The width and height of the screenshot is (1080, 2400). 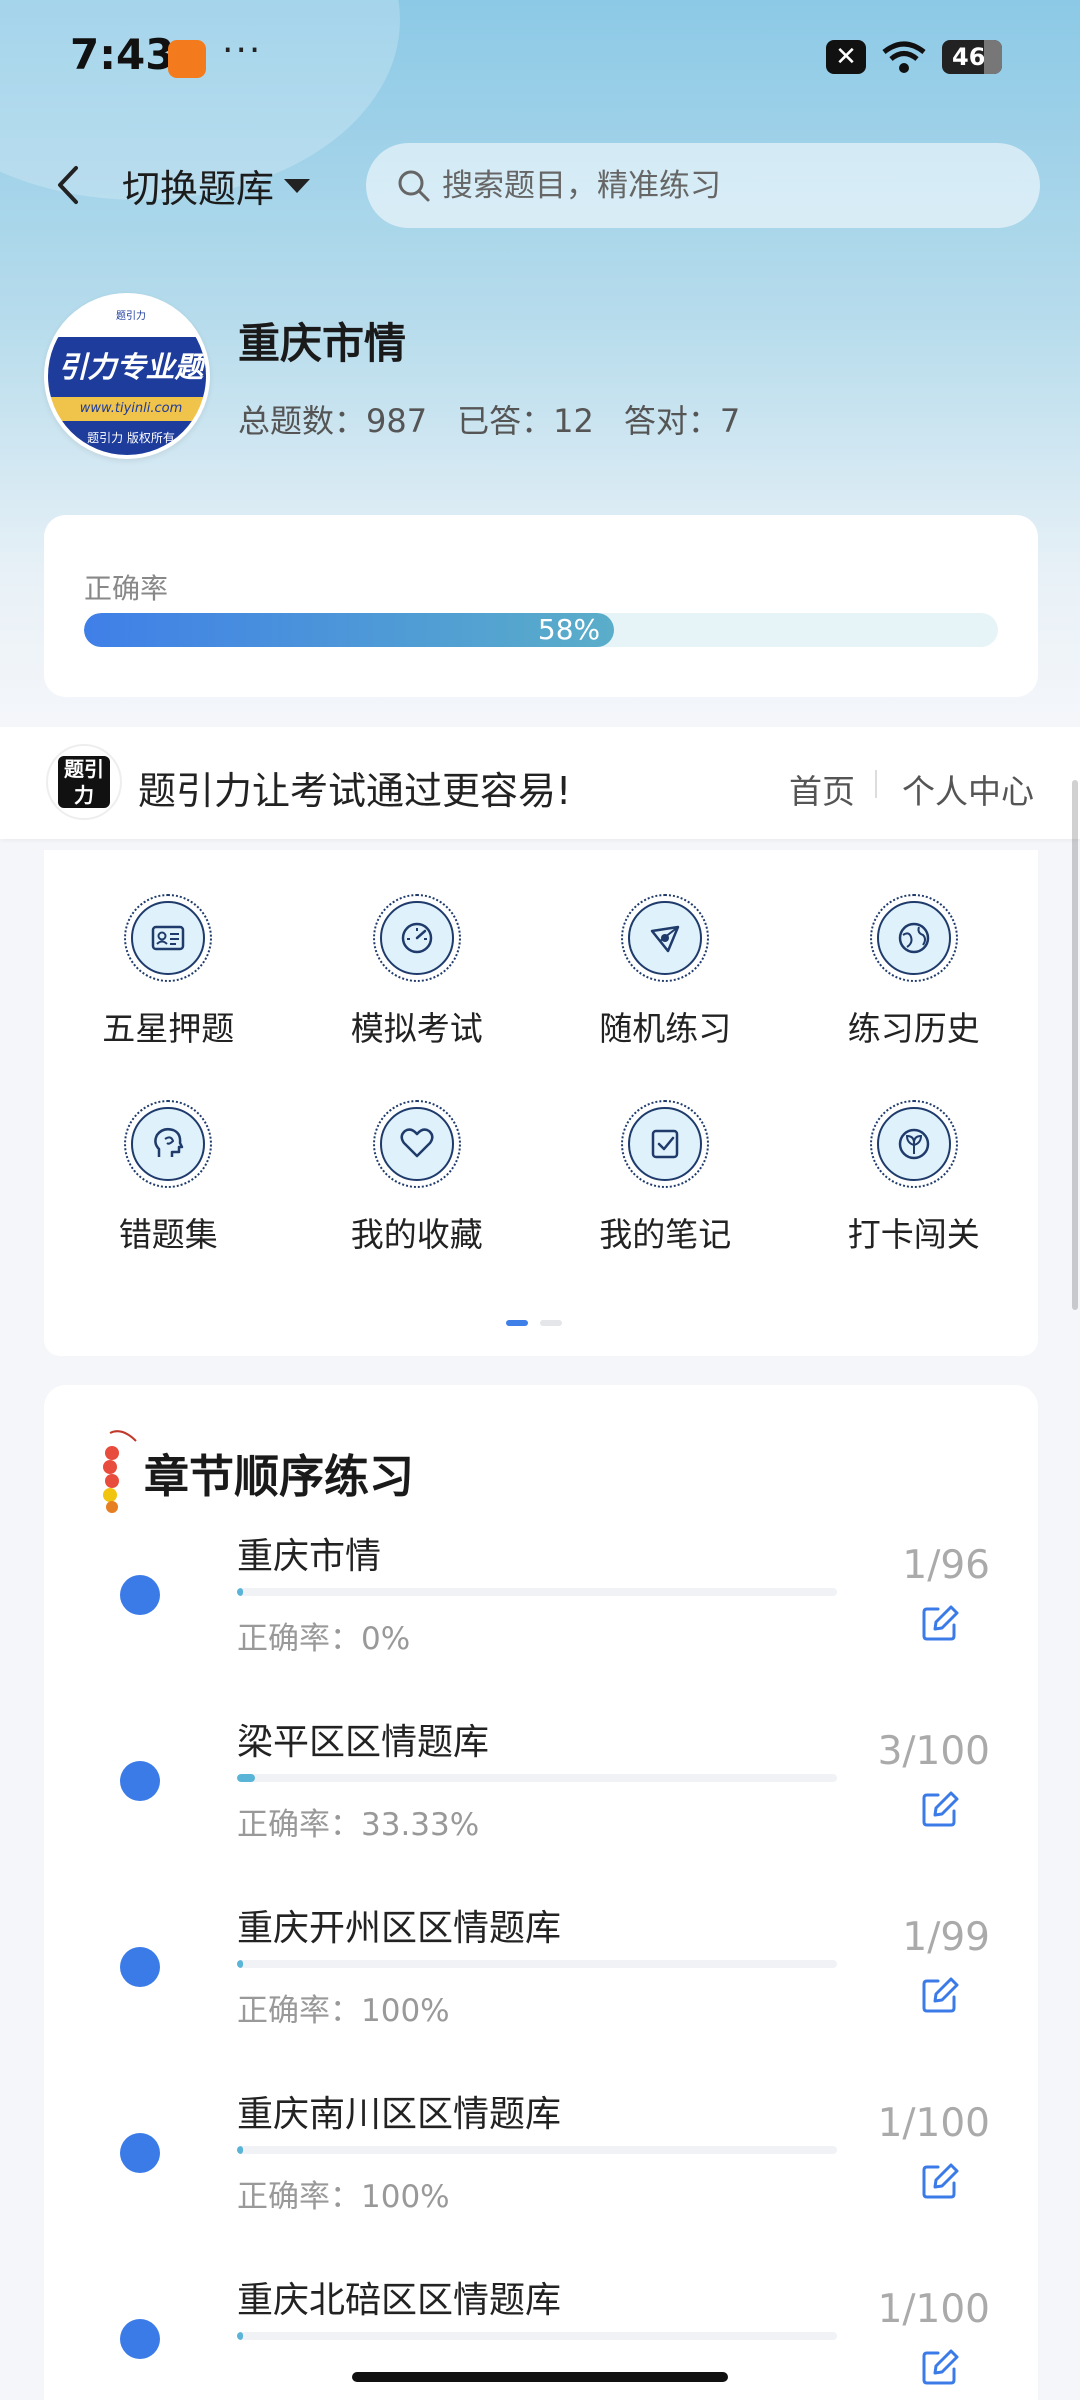 I want to click on pager-dot, so click(x=551, y=1323).